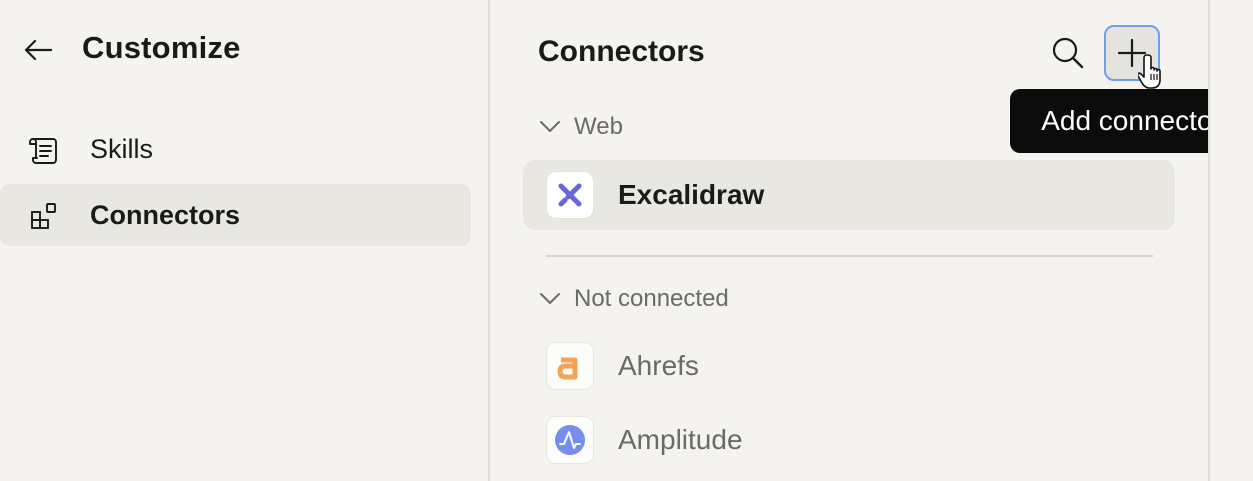  Describe the element at coordinates (1231, 240) in the screenshot. I see `right-edge-panel` at that location.